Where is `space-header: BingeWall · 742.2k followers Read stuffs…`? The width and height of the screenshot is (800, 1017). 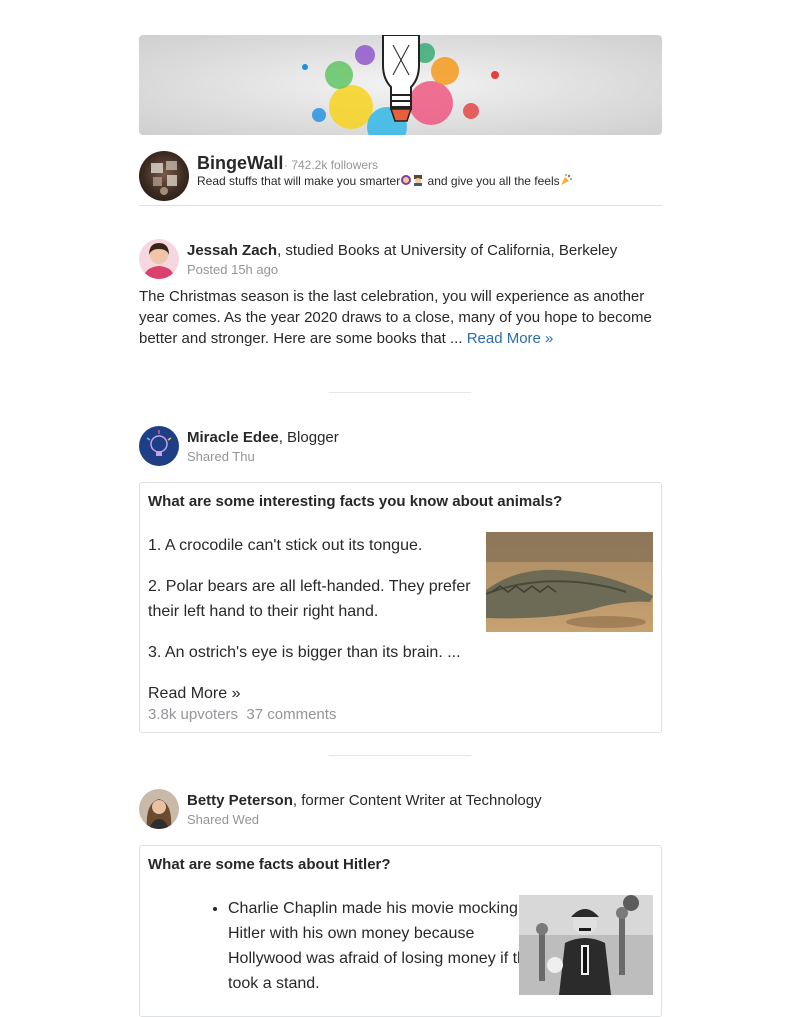
space-header: BingeWall · 742.2k followers Read stuffs… is located at coordinates (400, 178).